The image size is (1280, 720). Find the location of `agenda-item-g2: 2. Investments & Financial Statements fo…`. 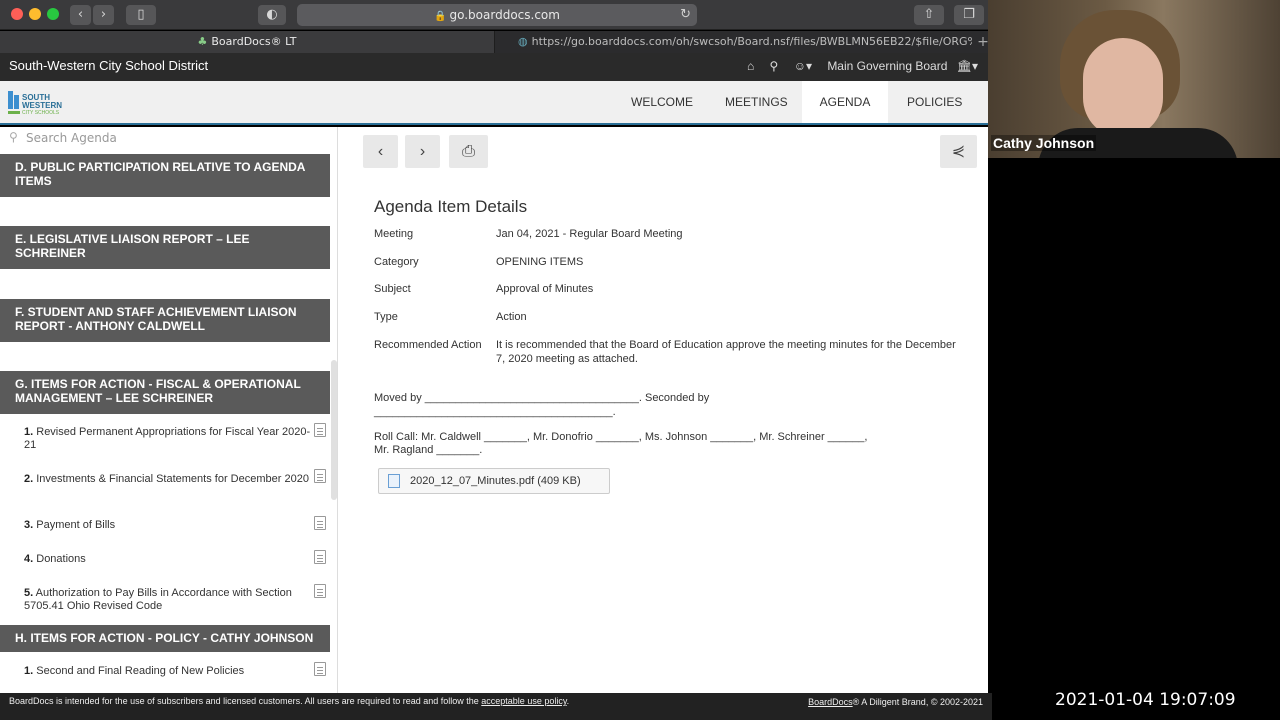

agenda-item-g2: 2. Investments & Financial Statements fo… is located at coordinates (169, 479).